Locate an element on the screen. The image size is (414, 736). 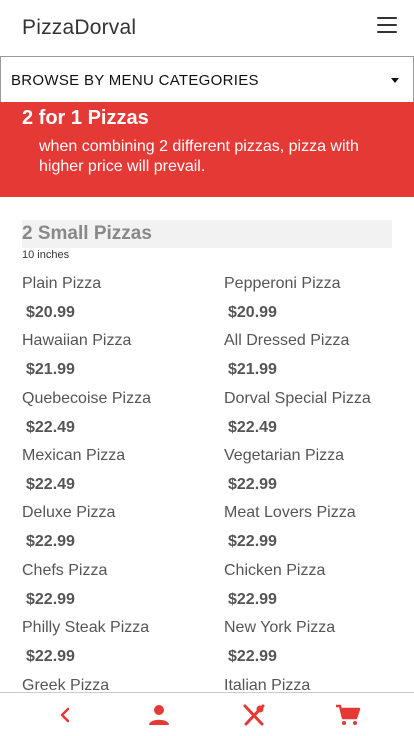
menu-item-name: Hawaiian Pizza is located at coordinates (77, 340).